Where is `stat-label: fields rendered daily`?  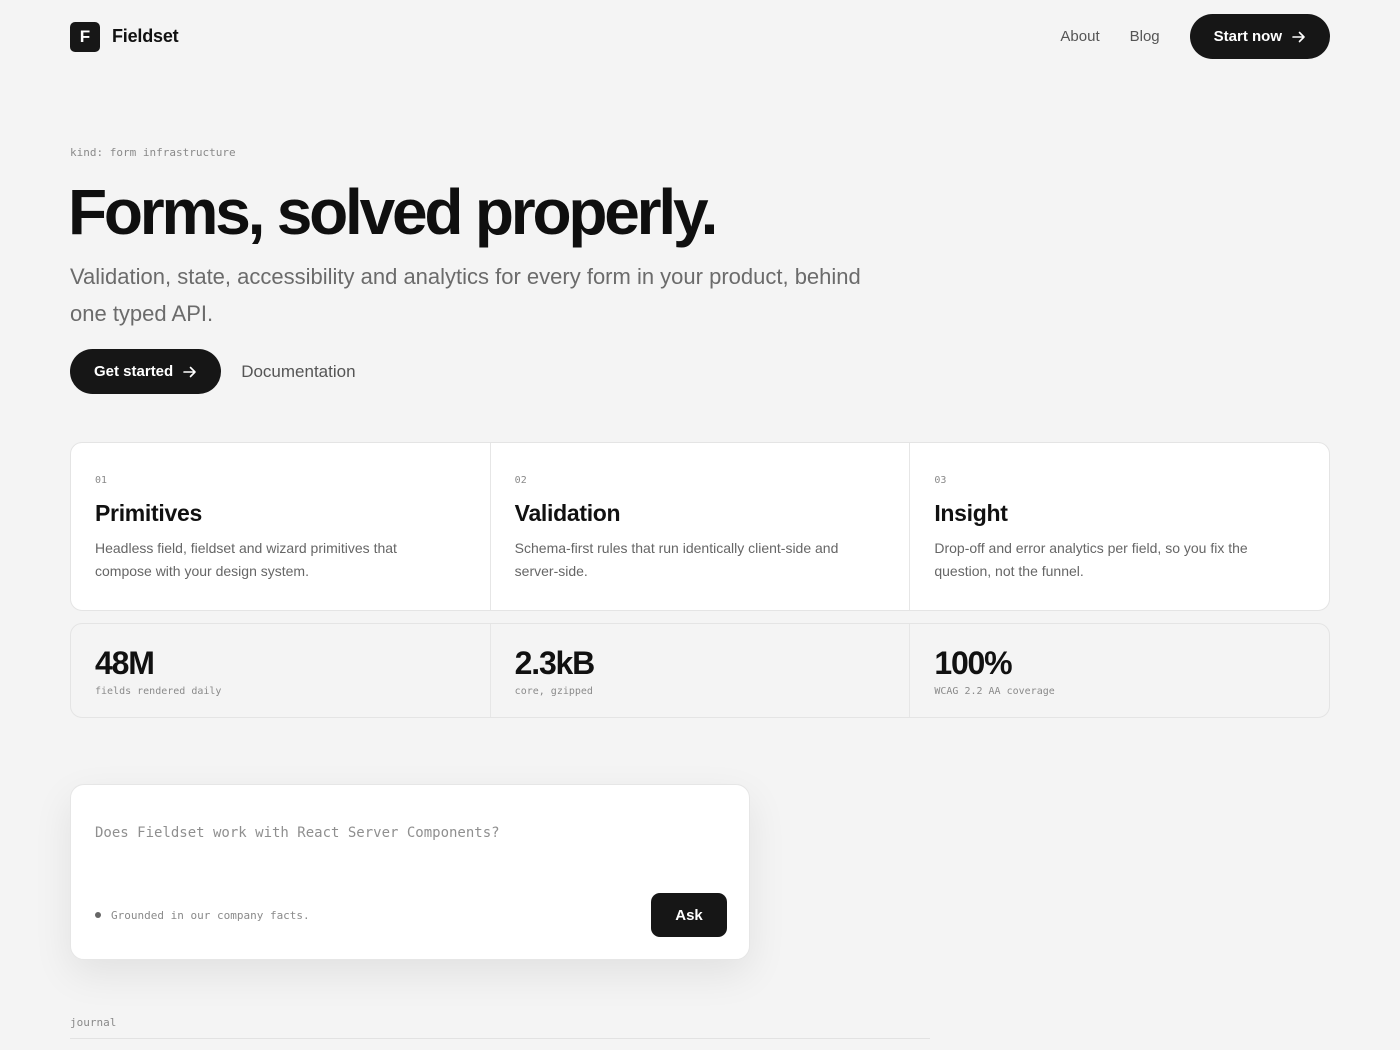 stat-label: fields rendered daily is located at coordinates (158, 691).